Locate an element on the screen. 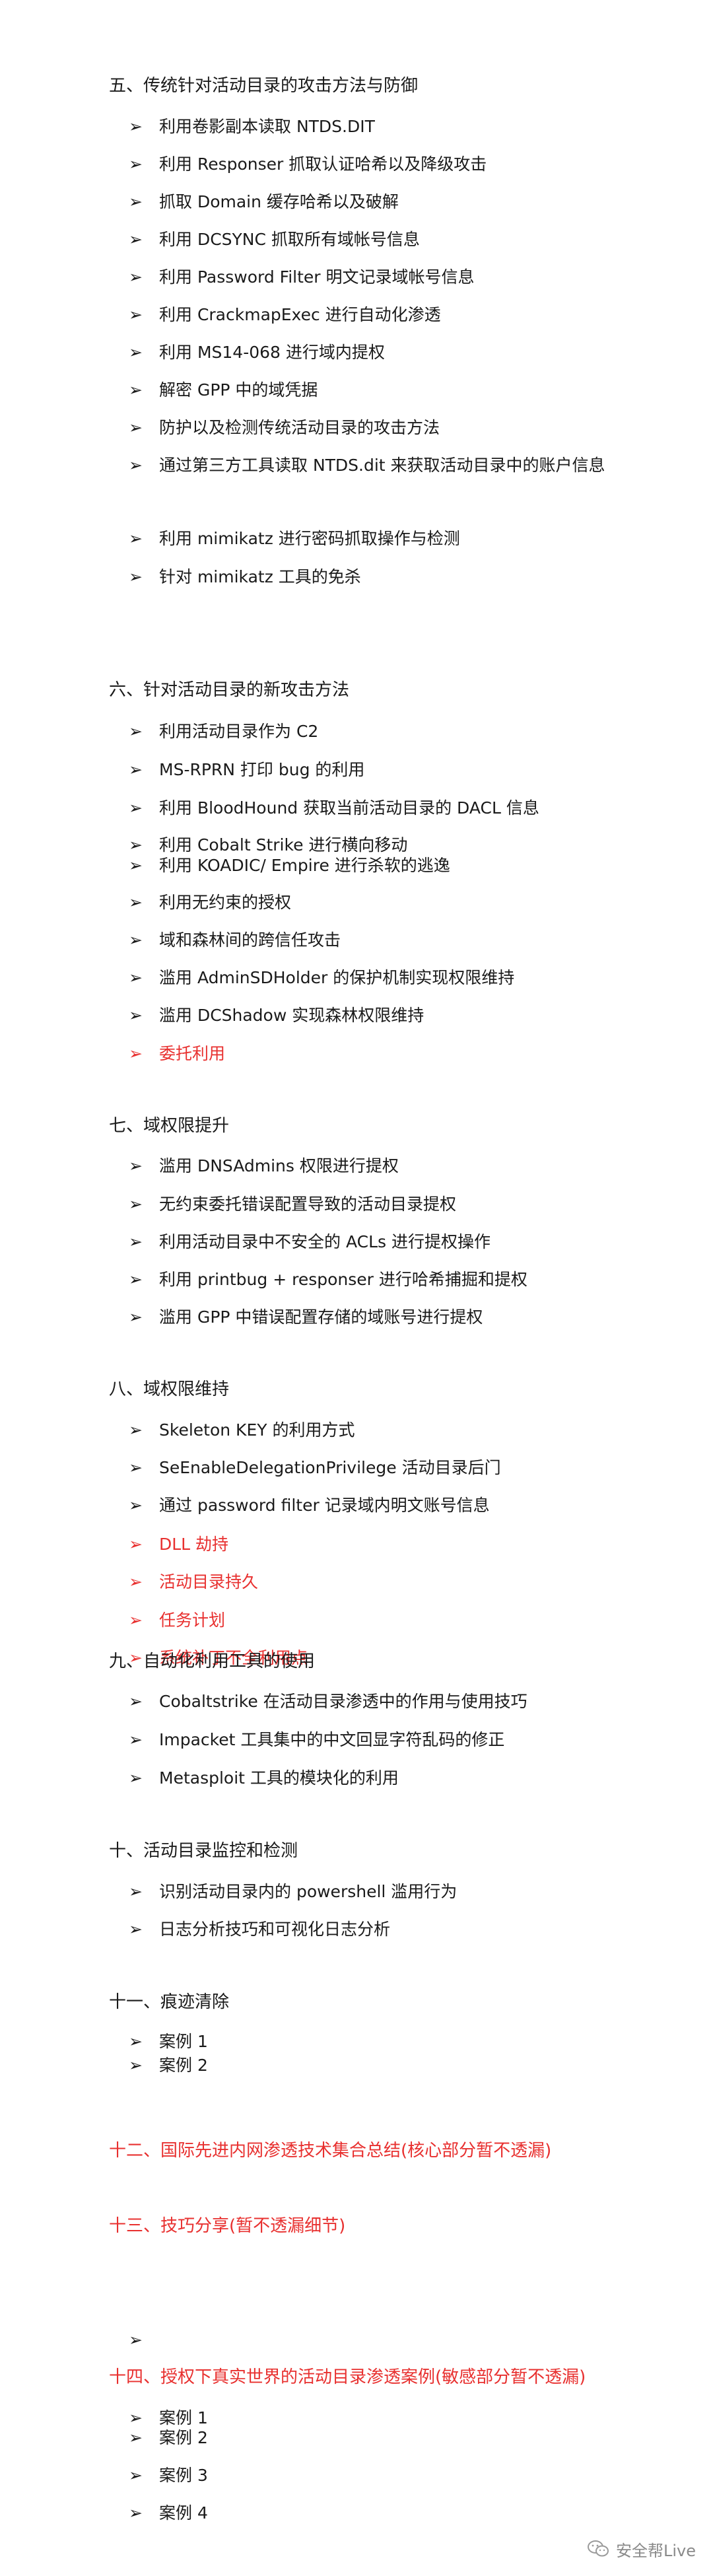 The height and width of the screenshot is (2576, 713). list-item-text: 利用 CrackmapExec 进行自动化渗透 is located at coordinates (300, 315).